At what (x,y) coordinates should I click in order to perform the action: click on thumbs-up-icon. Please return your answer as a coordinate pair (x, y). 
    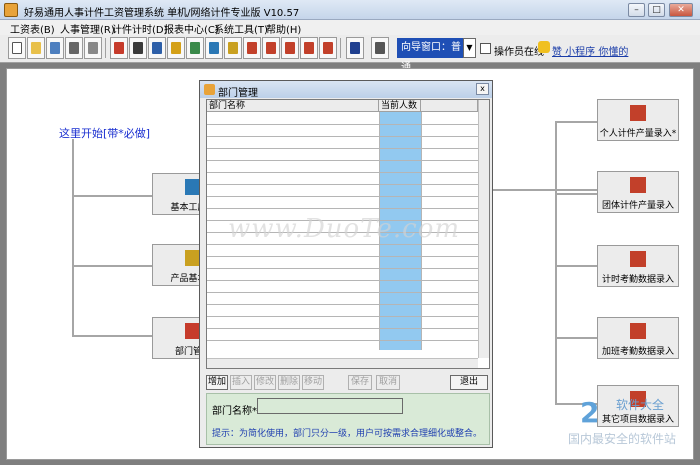
    Looking at the image, I should click on (544, 47).